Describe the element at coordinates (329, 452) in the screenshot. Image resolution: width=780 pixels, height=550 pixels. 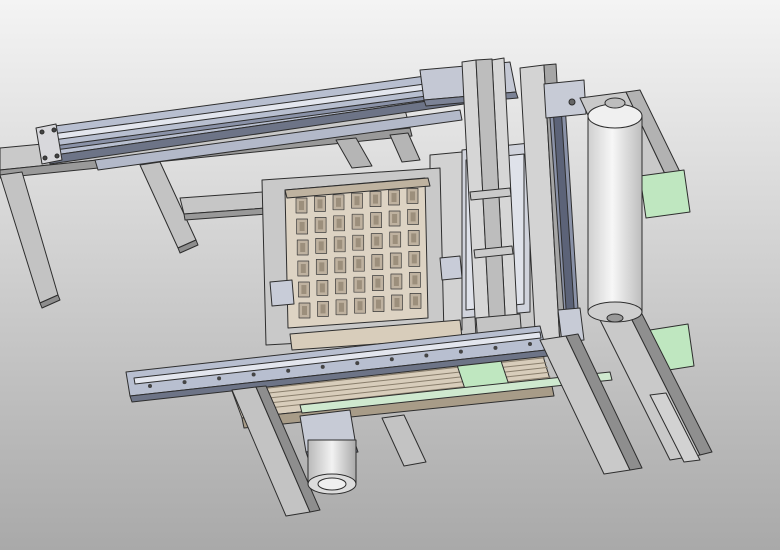
I see `gear-motor` at that location.